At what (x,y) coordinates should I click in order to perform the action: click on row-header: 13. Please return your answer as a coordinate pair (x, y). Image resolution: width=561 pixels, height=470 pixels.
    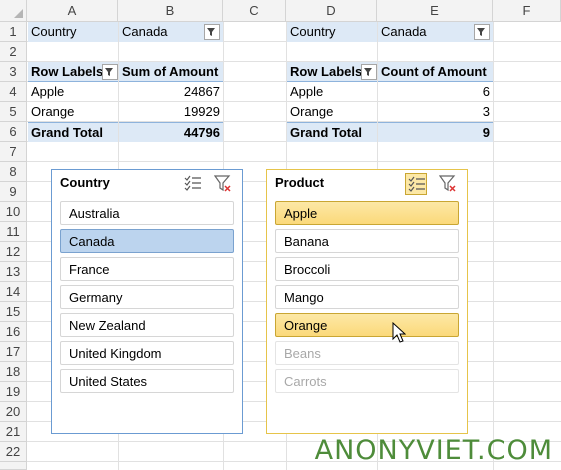
    Looking at the image, I should click on (13, 272).